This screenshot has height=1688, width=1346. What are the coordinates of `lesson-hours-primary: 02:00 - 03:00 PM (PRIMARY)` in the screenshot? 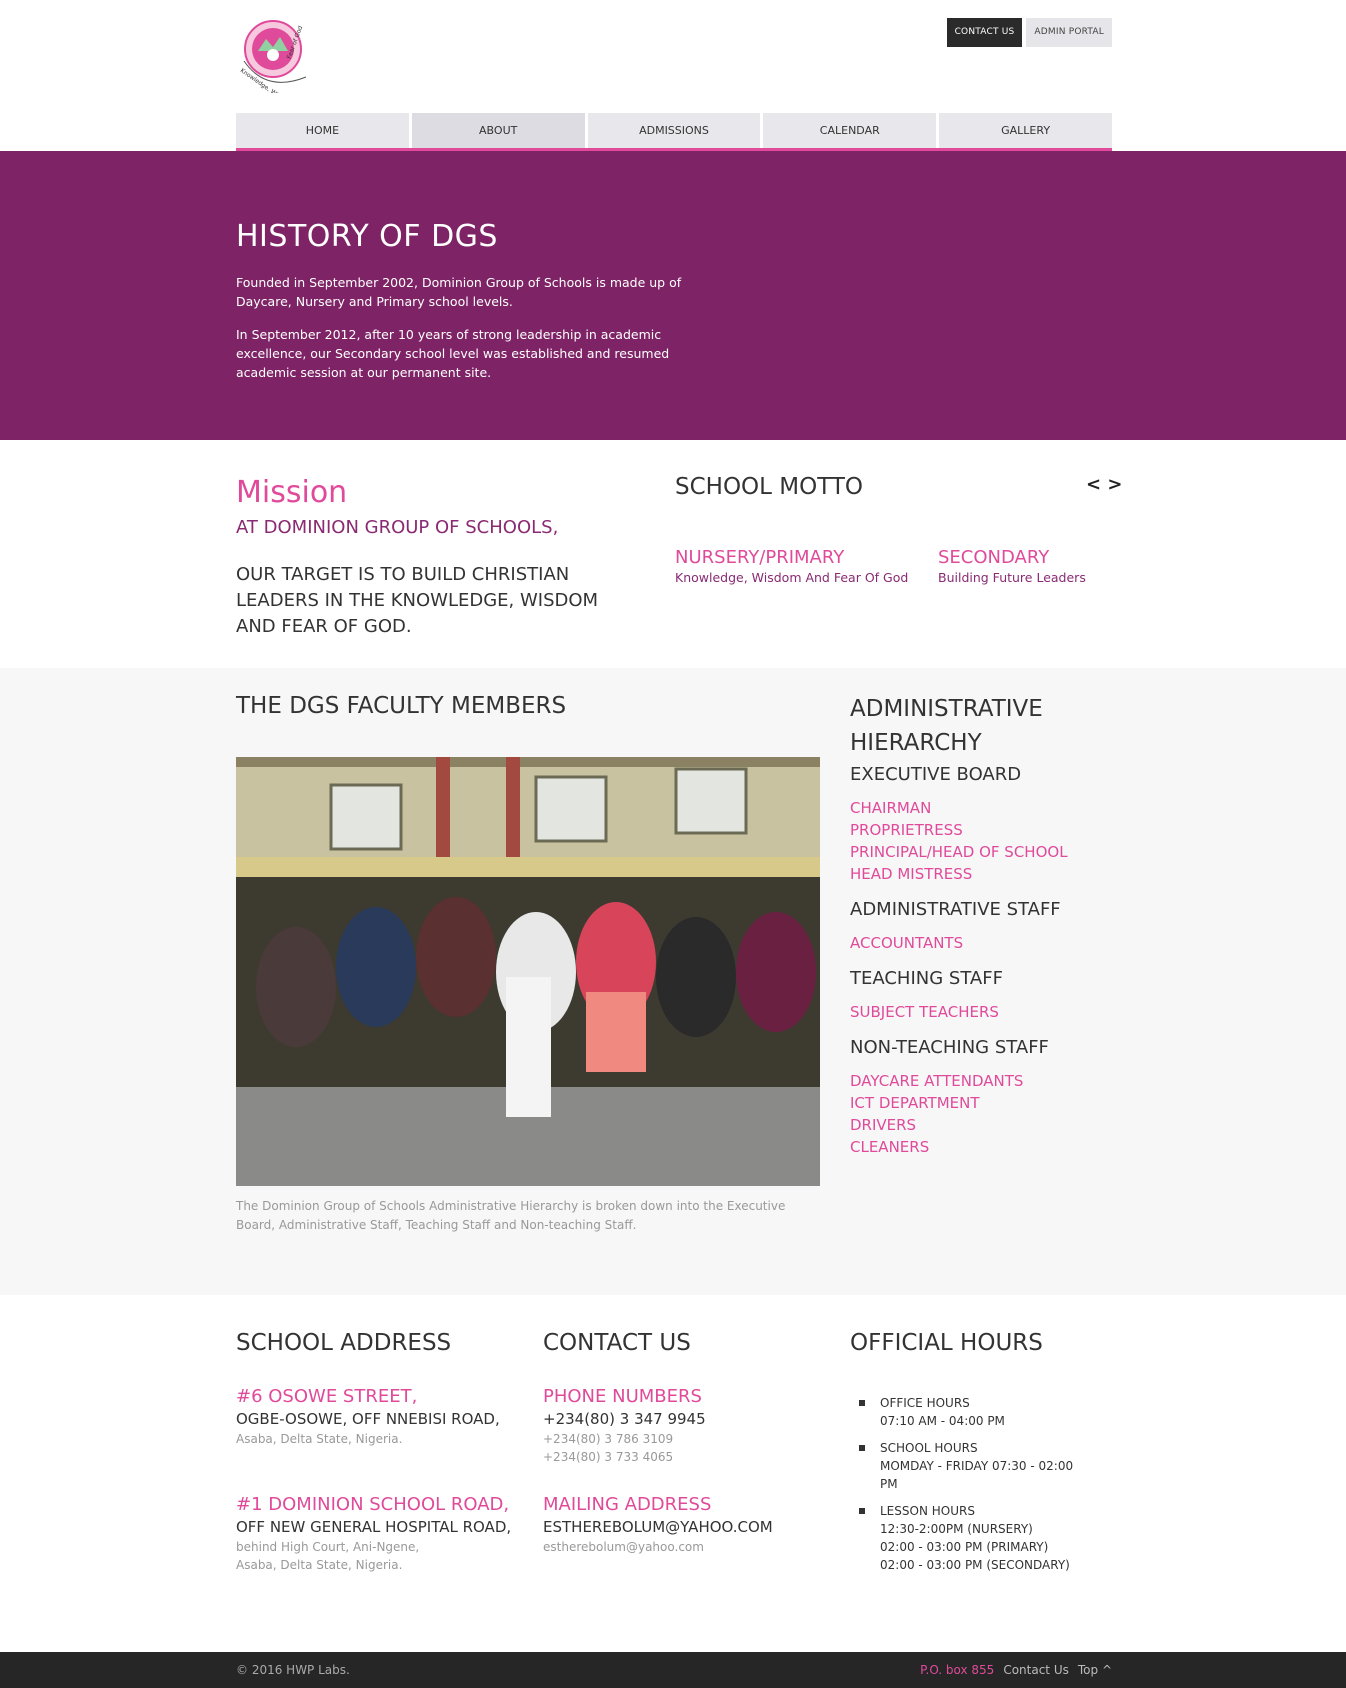 It's located at (964, 1547).